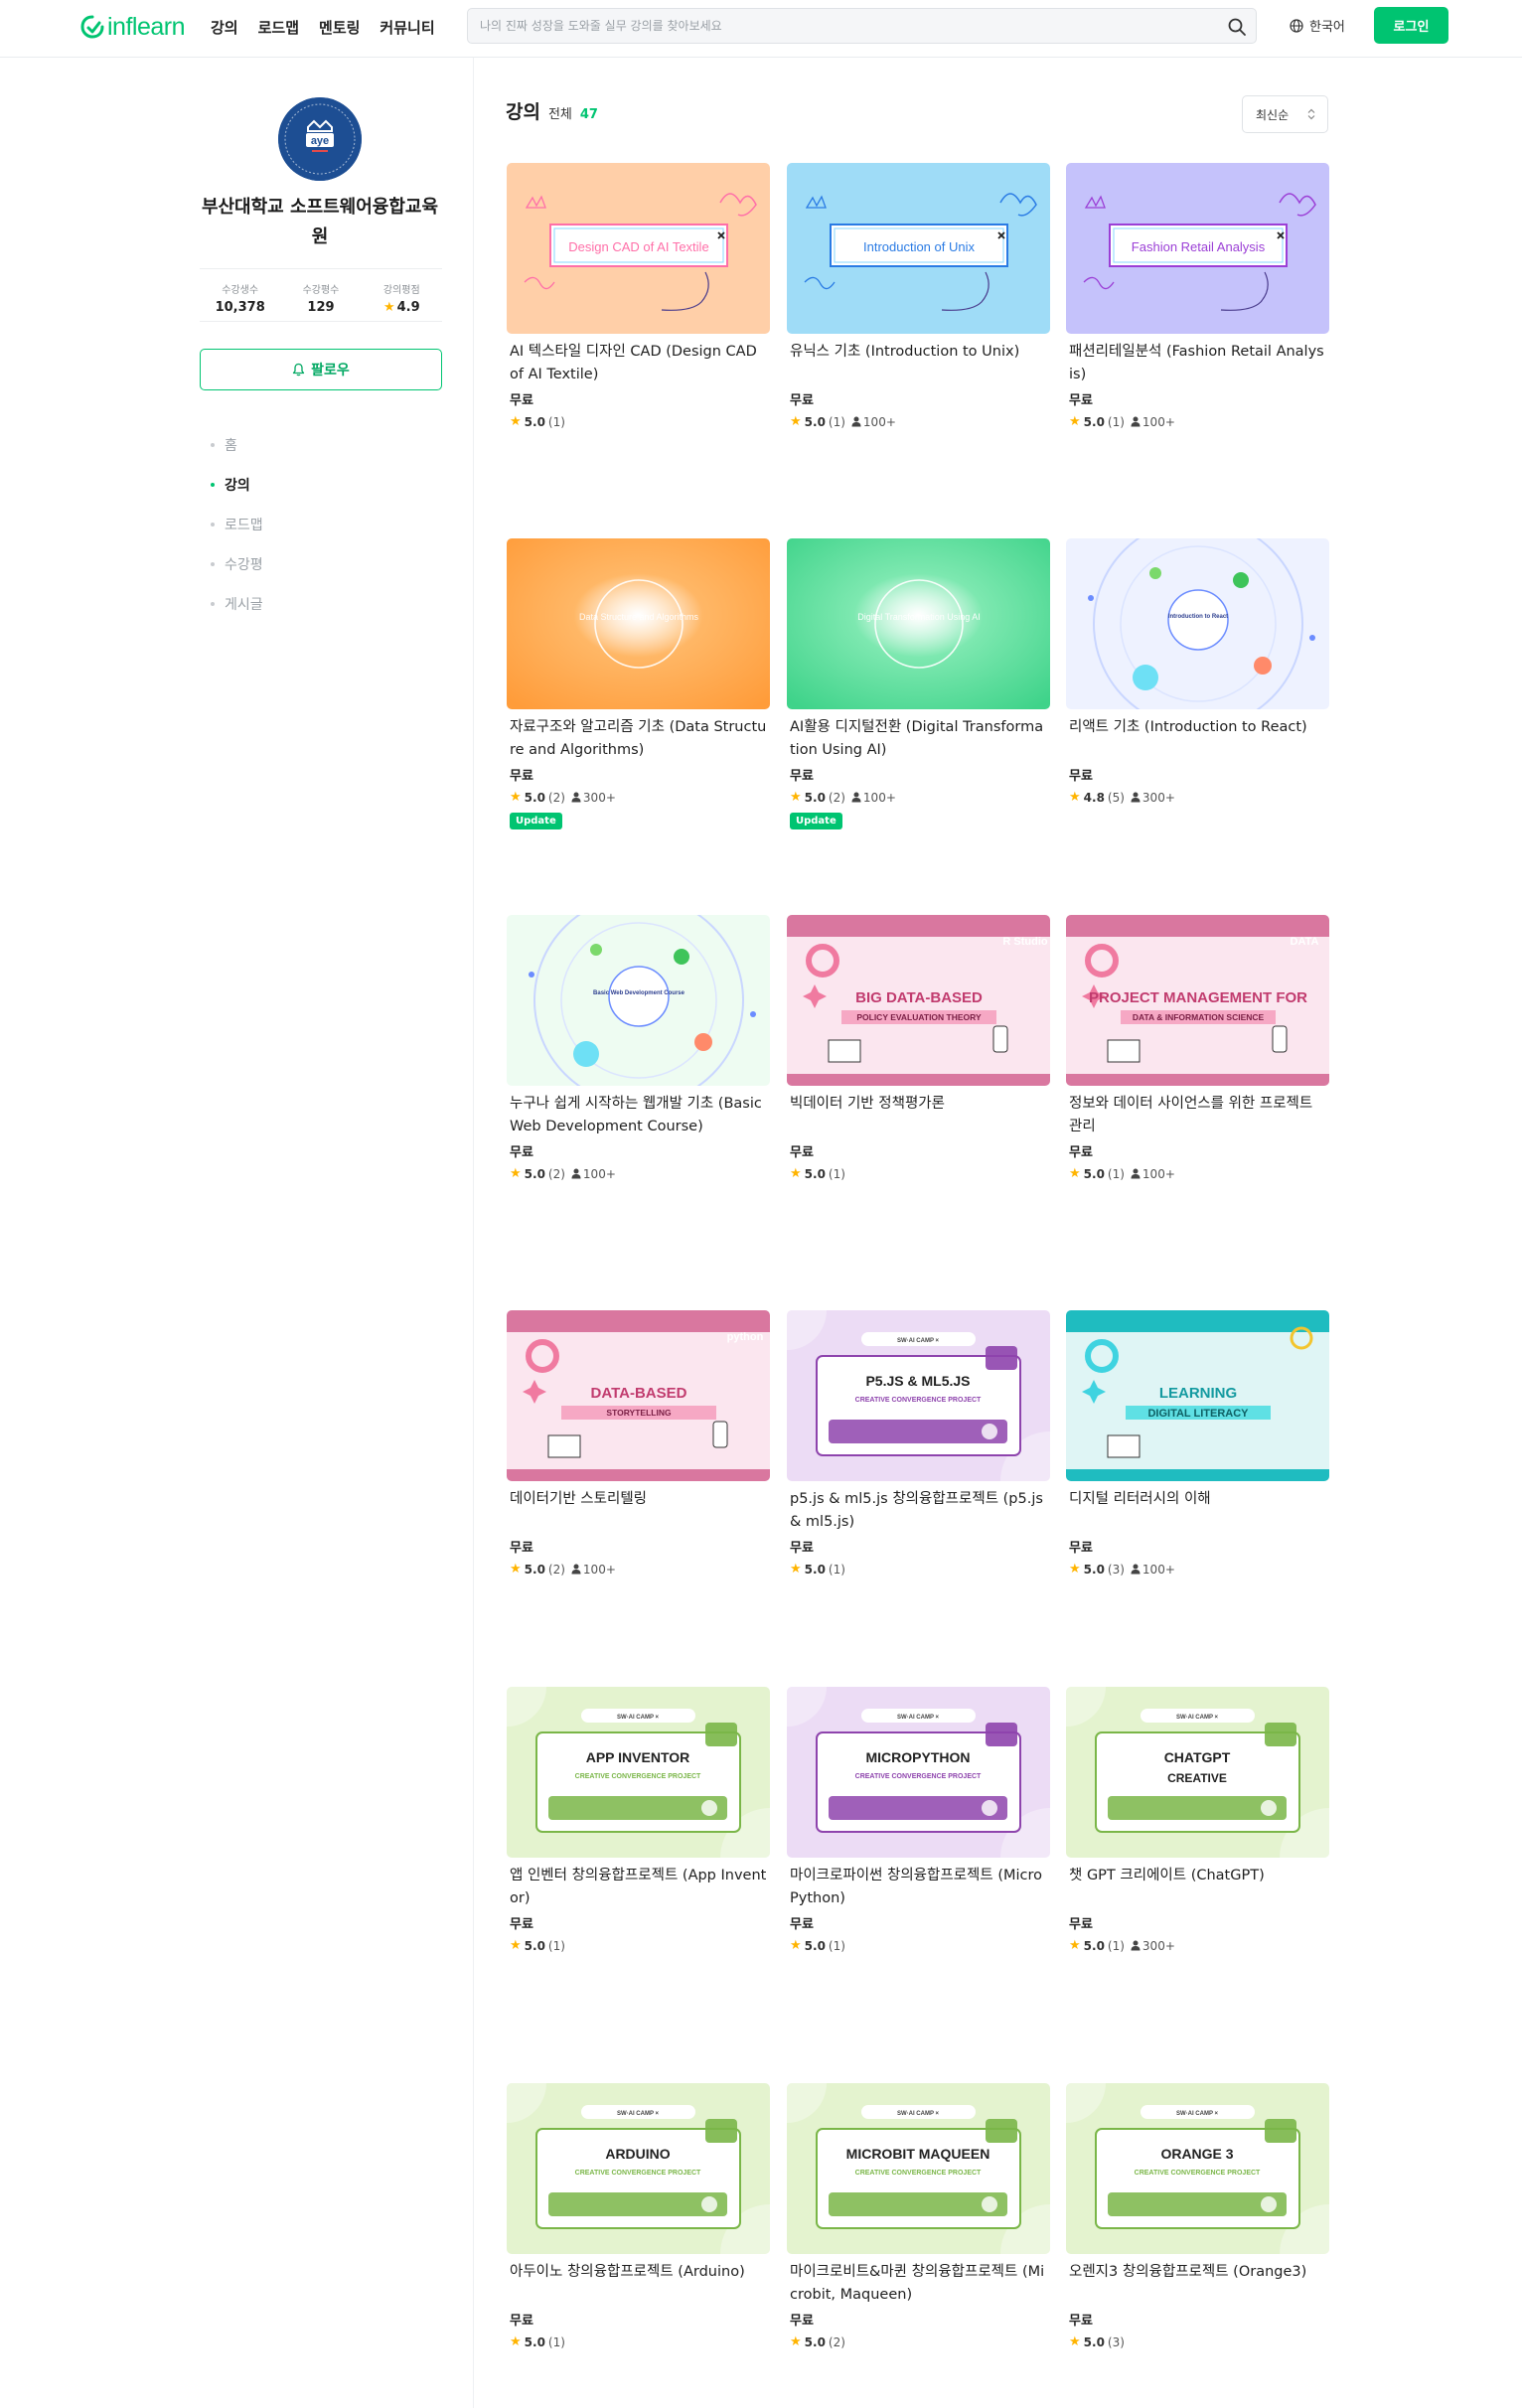  What do you see at coordinates (639, 993) in the screenshot?
I see `svg-text: Basic Web Development Course` at bounding box center [639, 993].